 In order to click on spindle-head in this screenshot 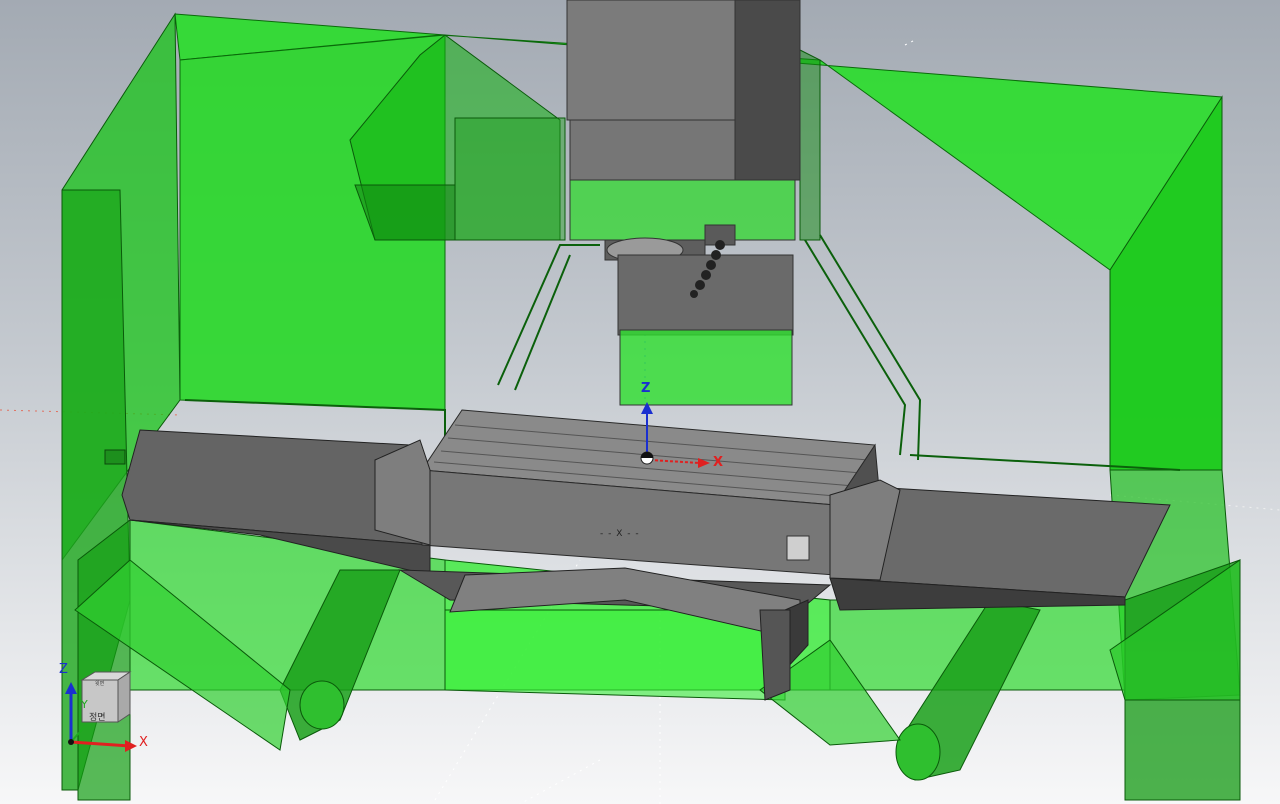, I will do `click(683, 203)`.